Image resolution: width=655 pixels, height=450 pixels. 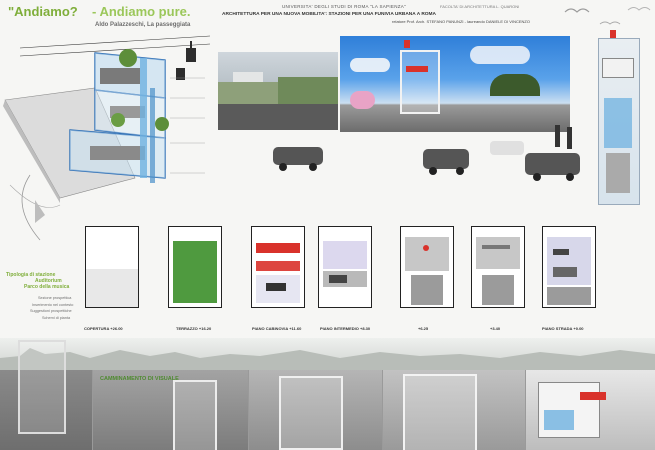 What do you see at coordinates (141, 11) in the screenshot?
I see `slogan-right: - Andiamo pure.` at bounding box center [141, 11].